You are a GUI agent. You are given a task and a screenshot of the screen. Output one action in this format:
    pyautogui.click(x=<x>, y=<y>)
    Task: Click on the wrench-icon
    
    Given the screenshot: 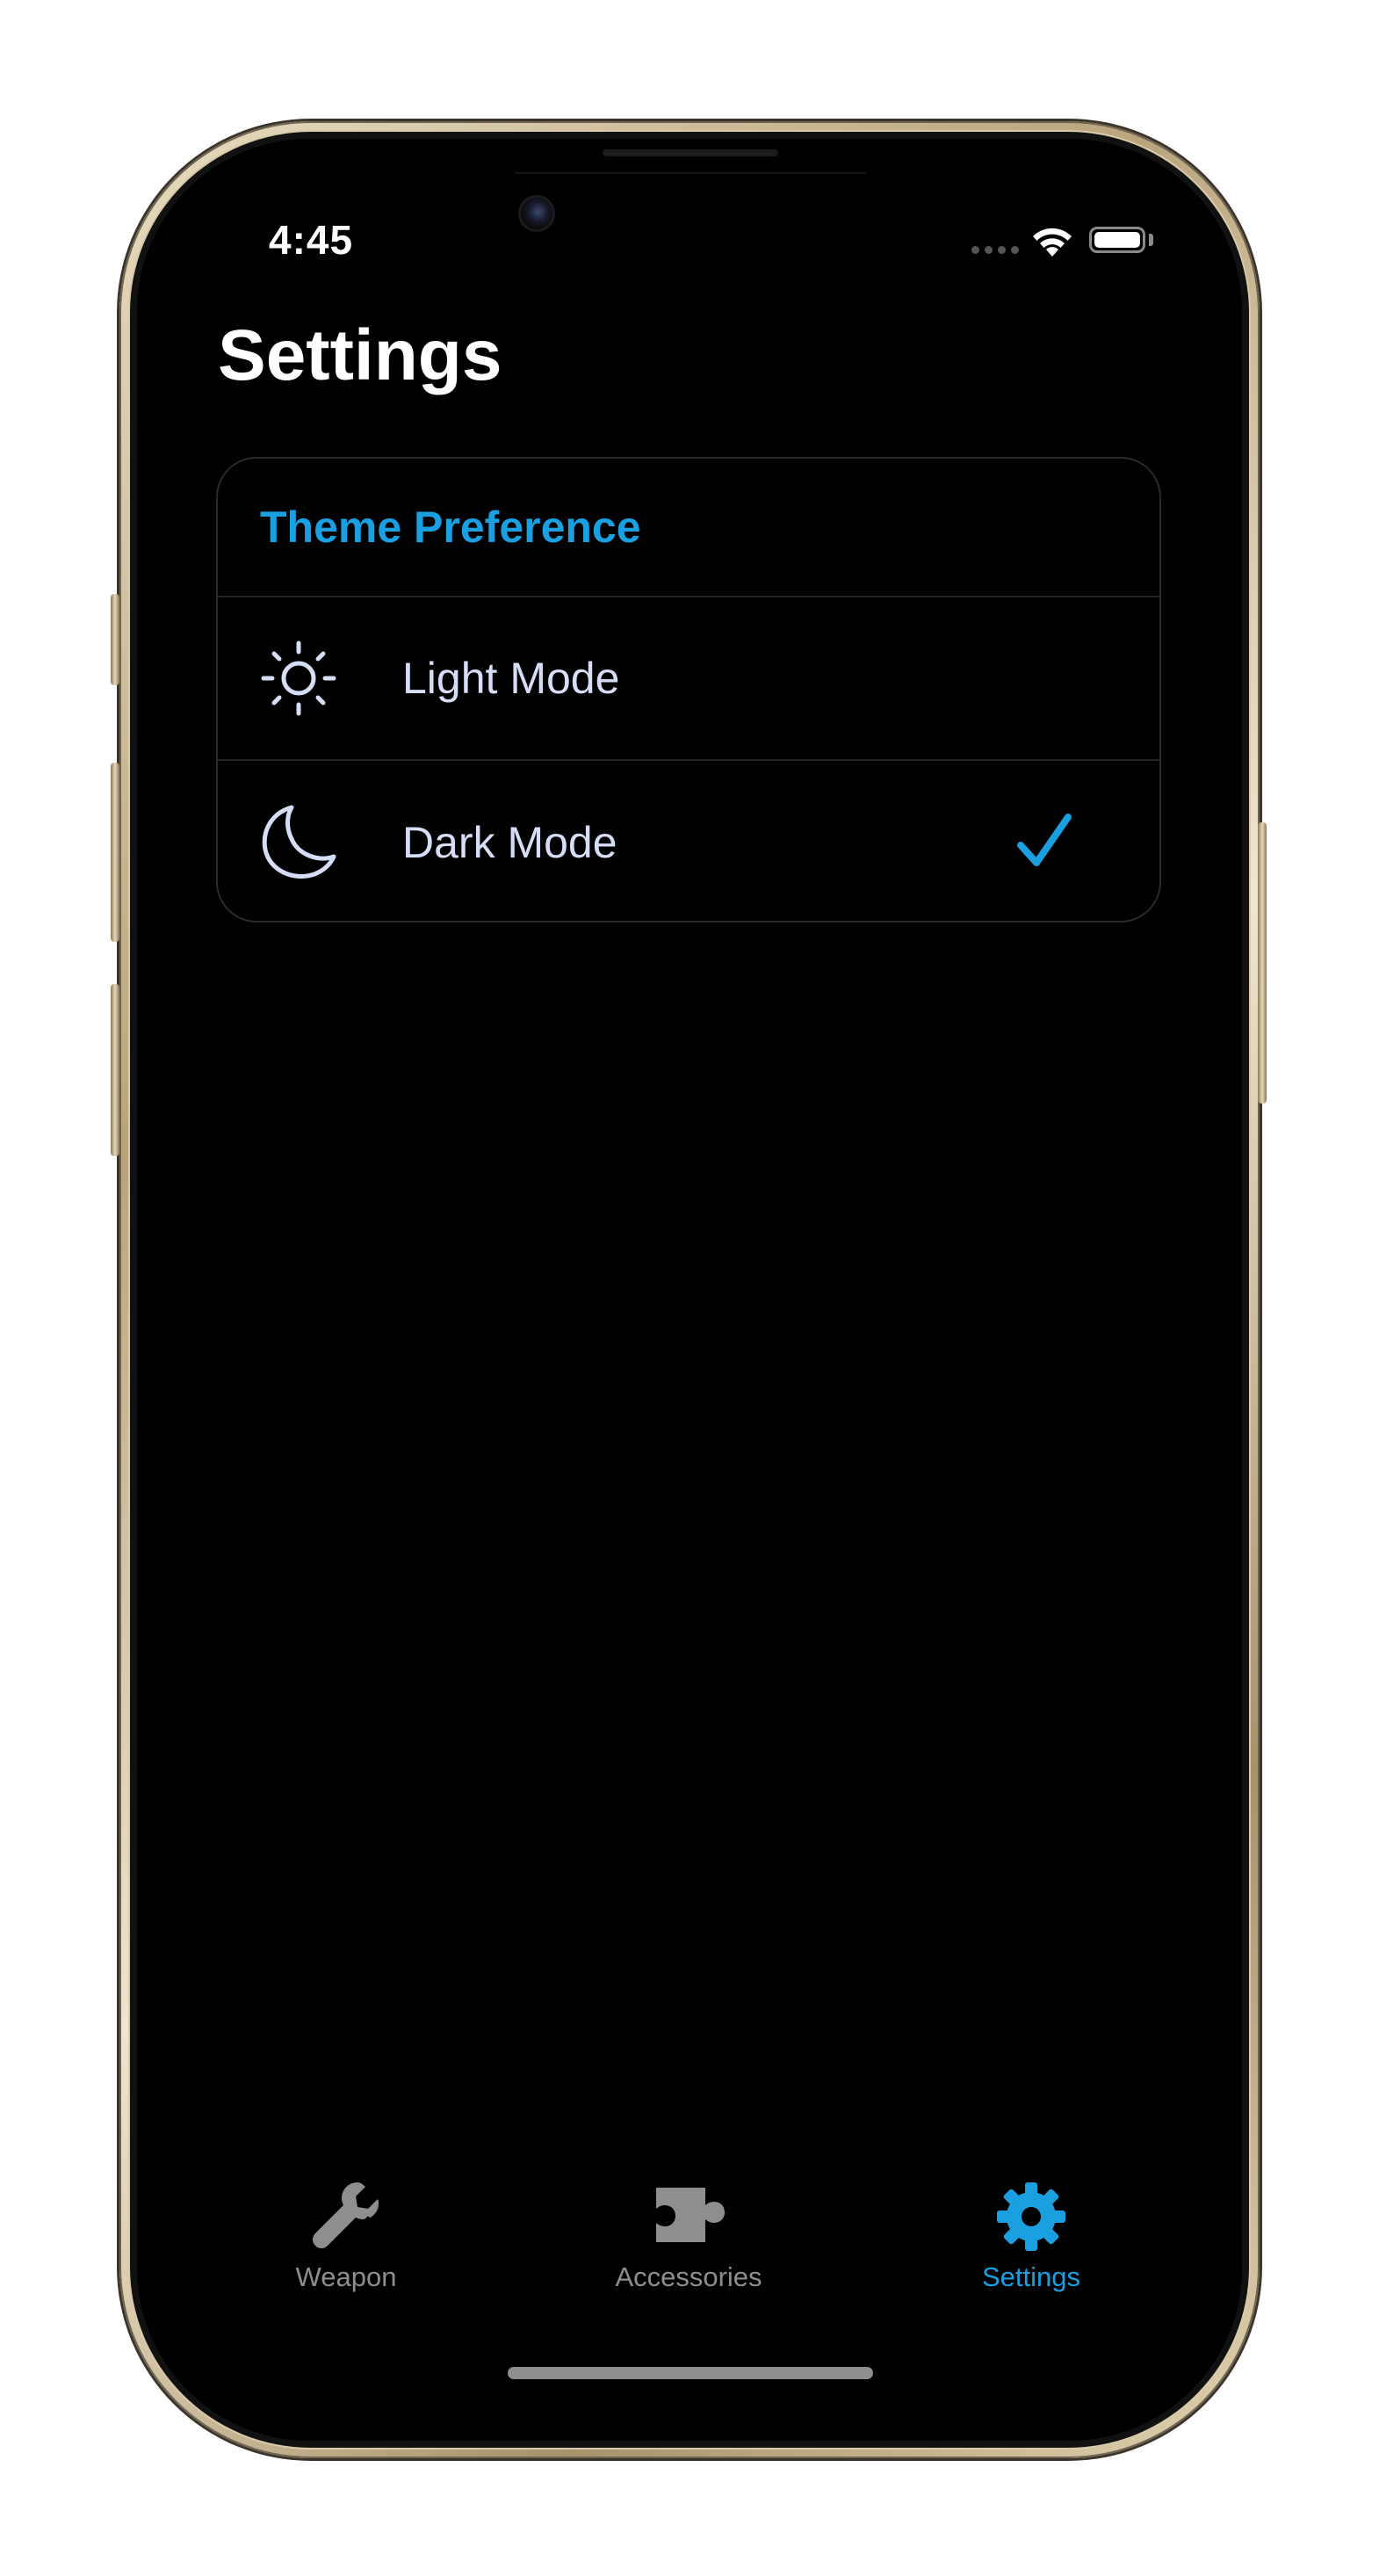 What is the action you would take?
    pyautogui.click(x=346, y=2215)
    